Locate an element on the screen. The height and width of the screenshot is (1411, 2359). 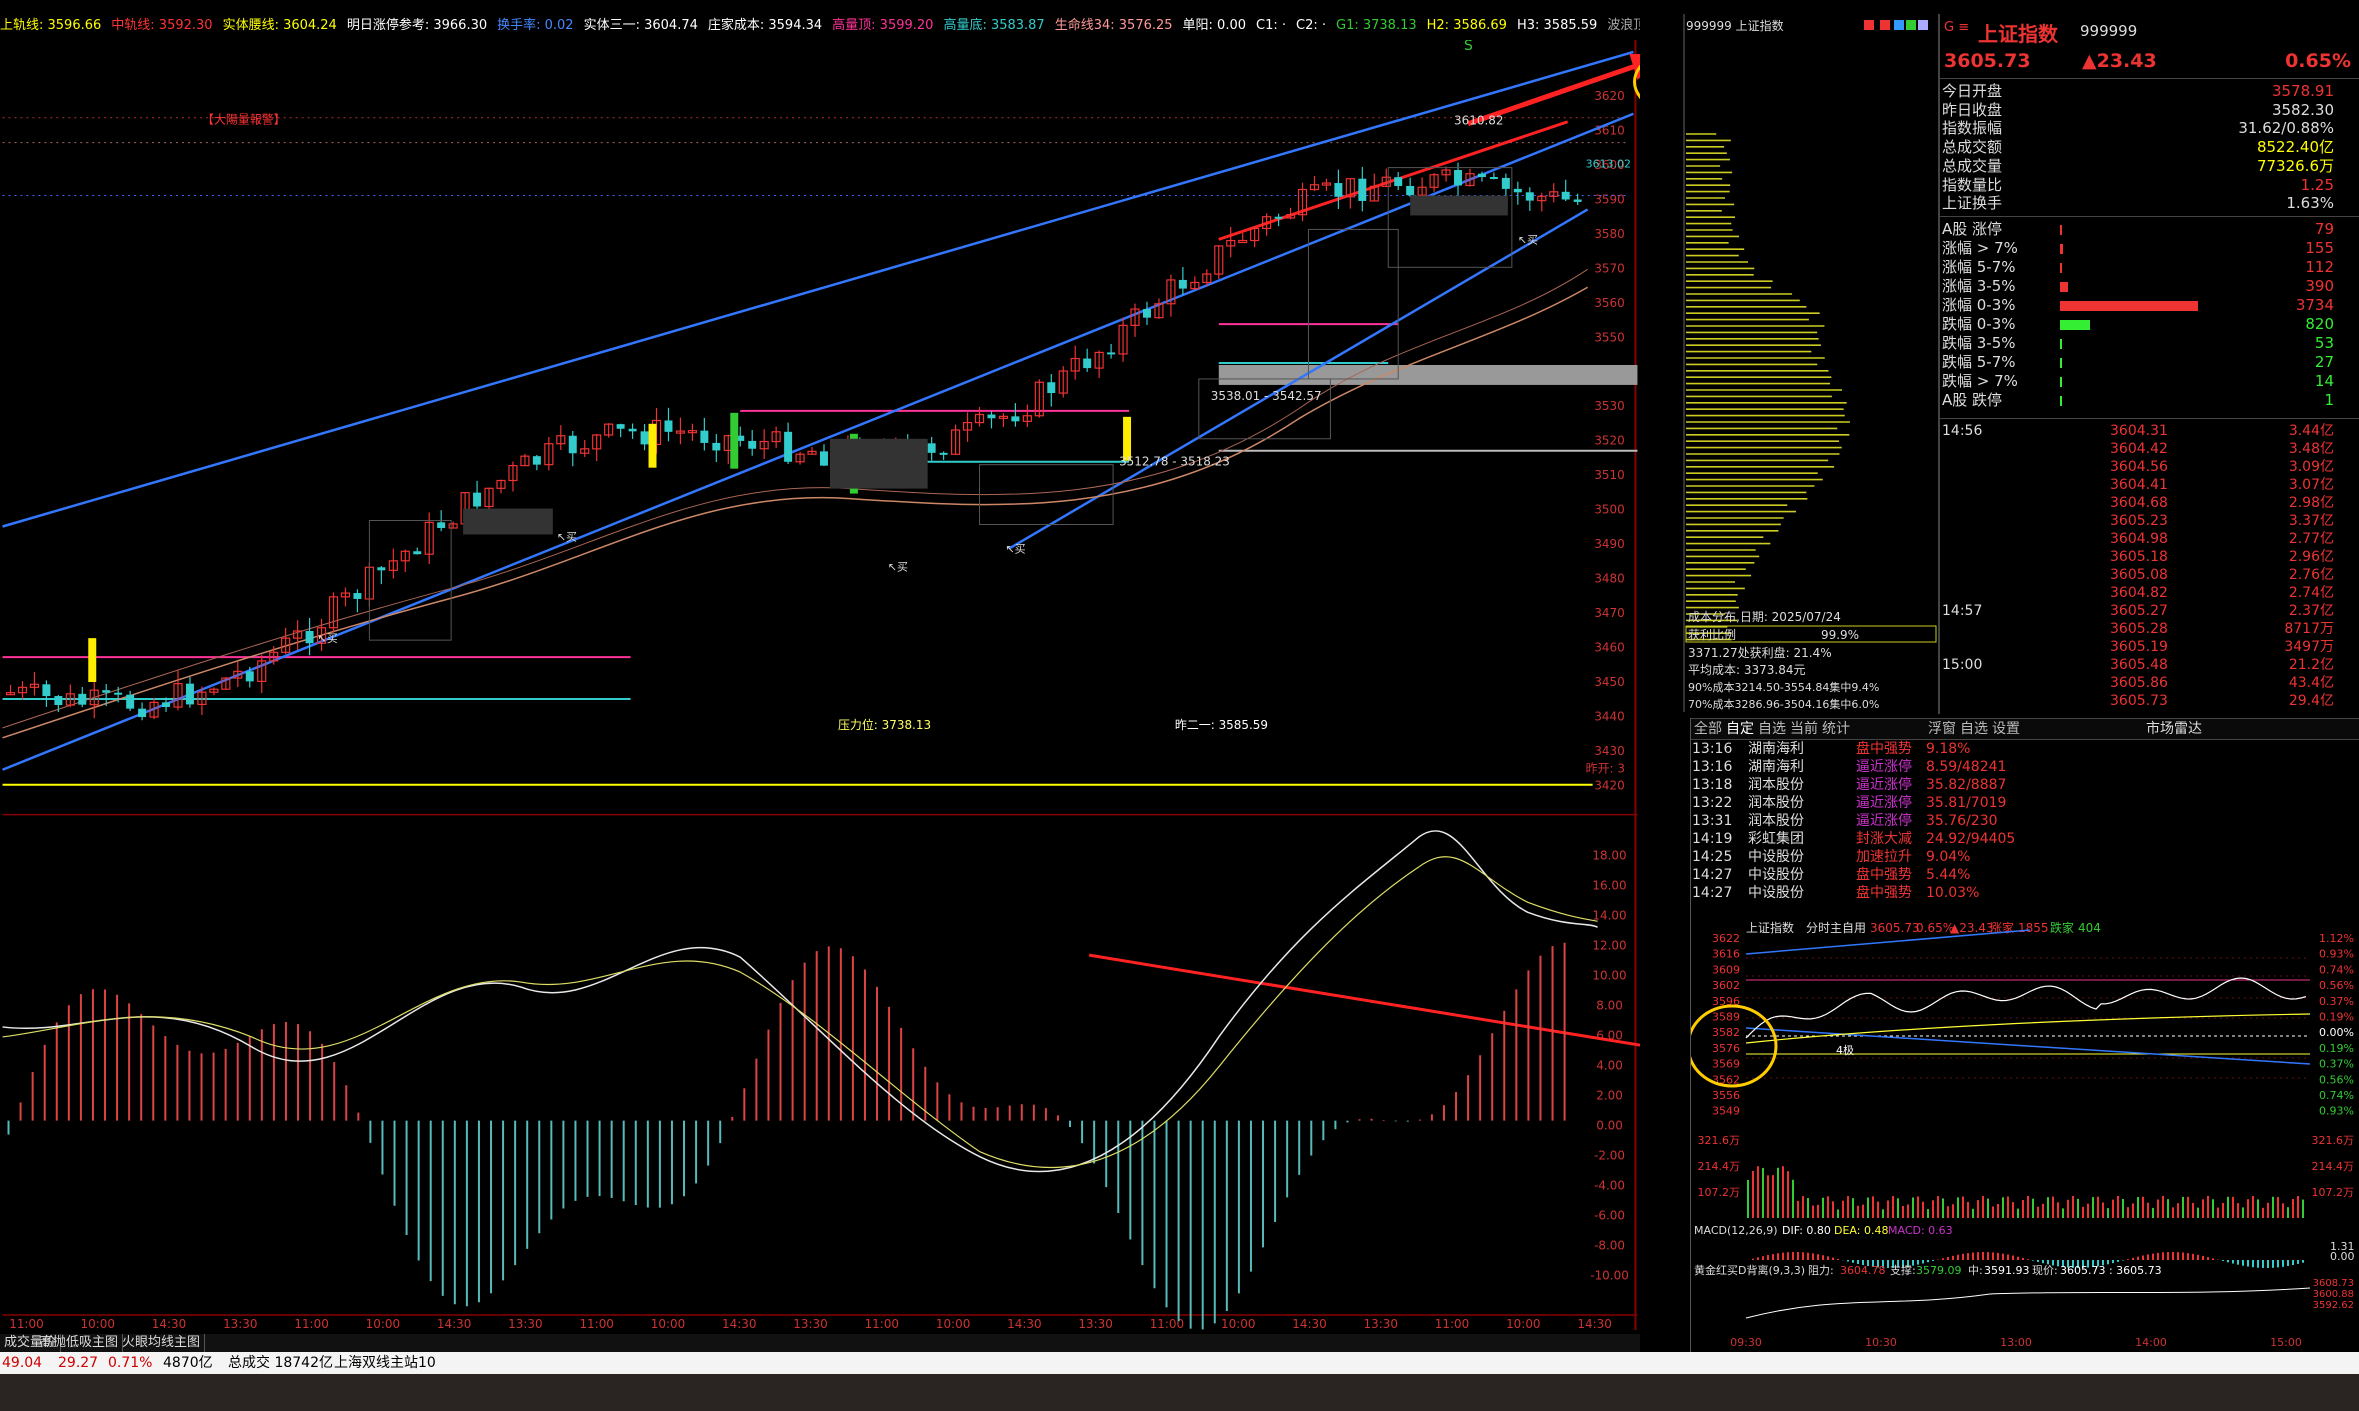
alert-option: 浮窗 is located at coordinates (1942, 729).